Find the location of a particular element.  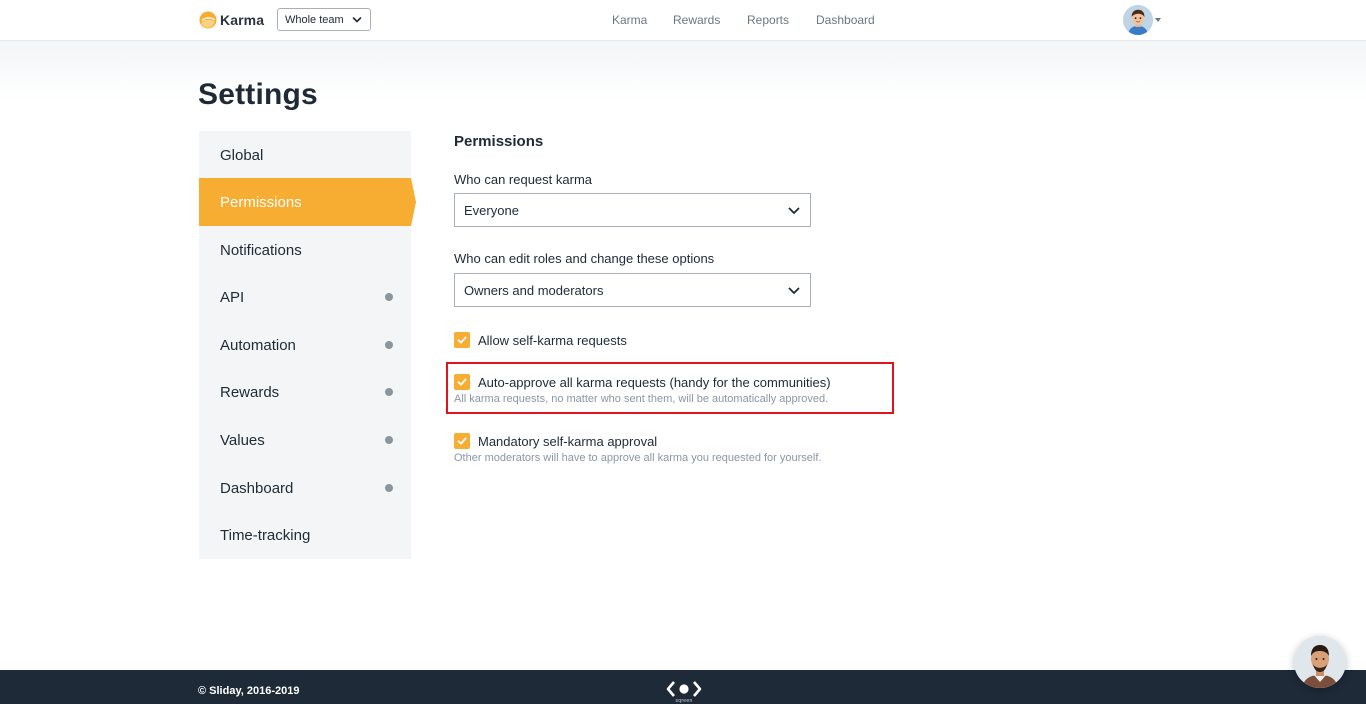

sidebar-item-values: Values is located at coordinates (305, 440).